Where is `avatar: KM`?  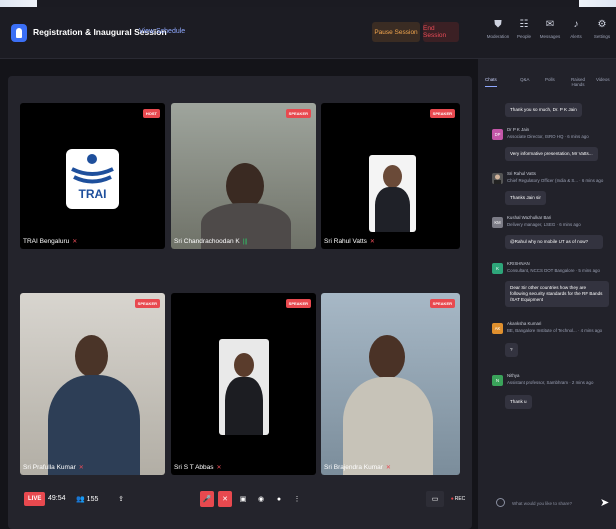 avatar: KM is located at coordinates (497, 222).